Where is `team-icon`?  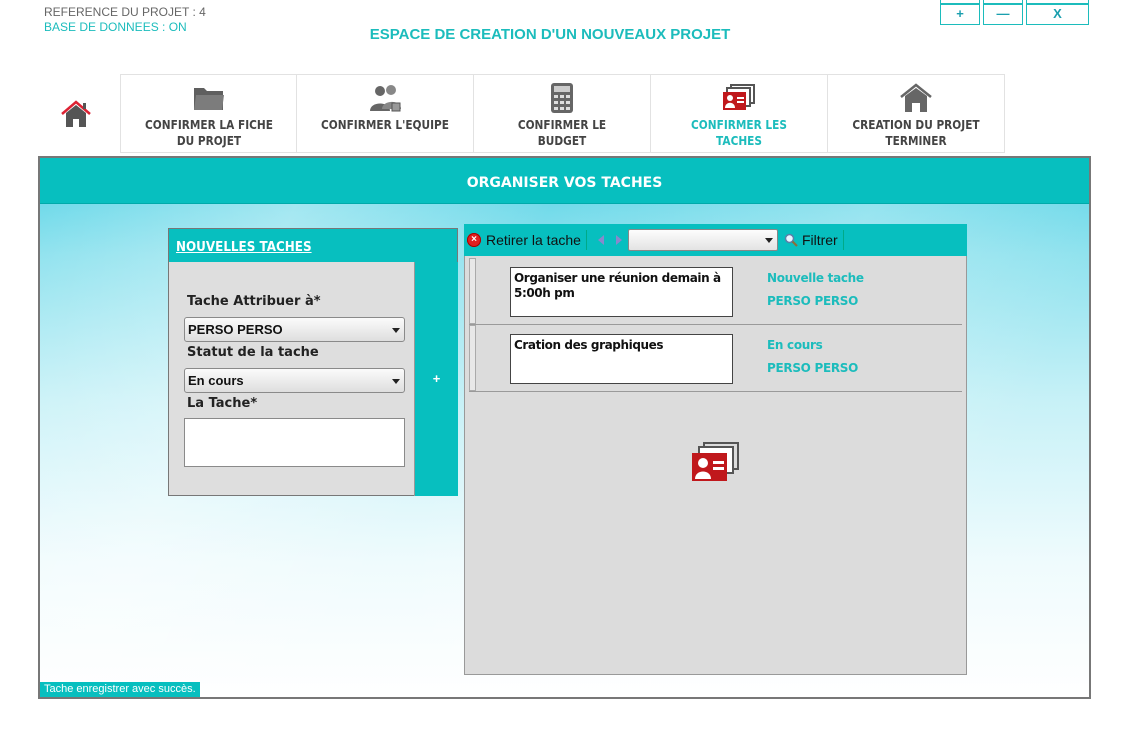 team-icon is located at coordinates (385, 98).